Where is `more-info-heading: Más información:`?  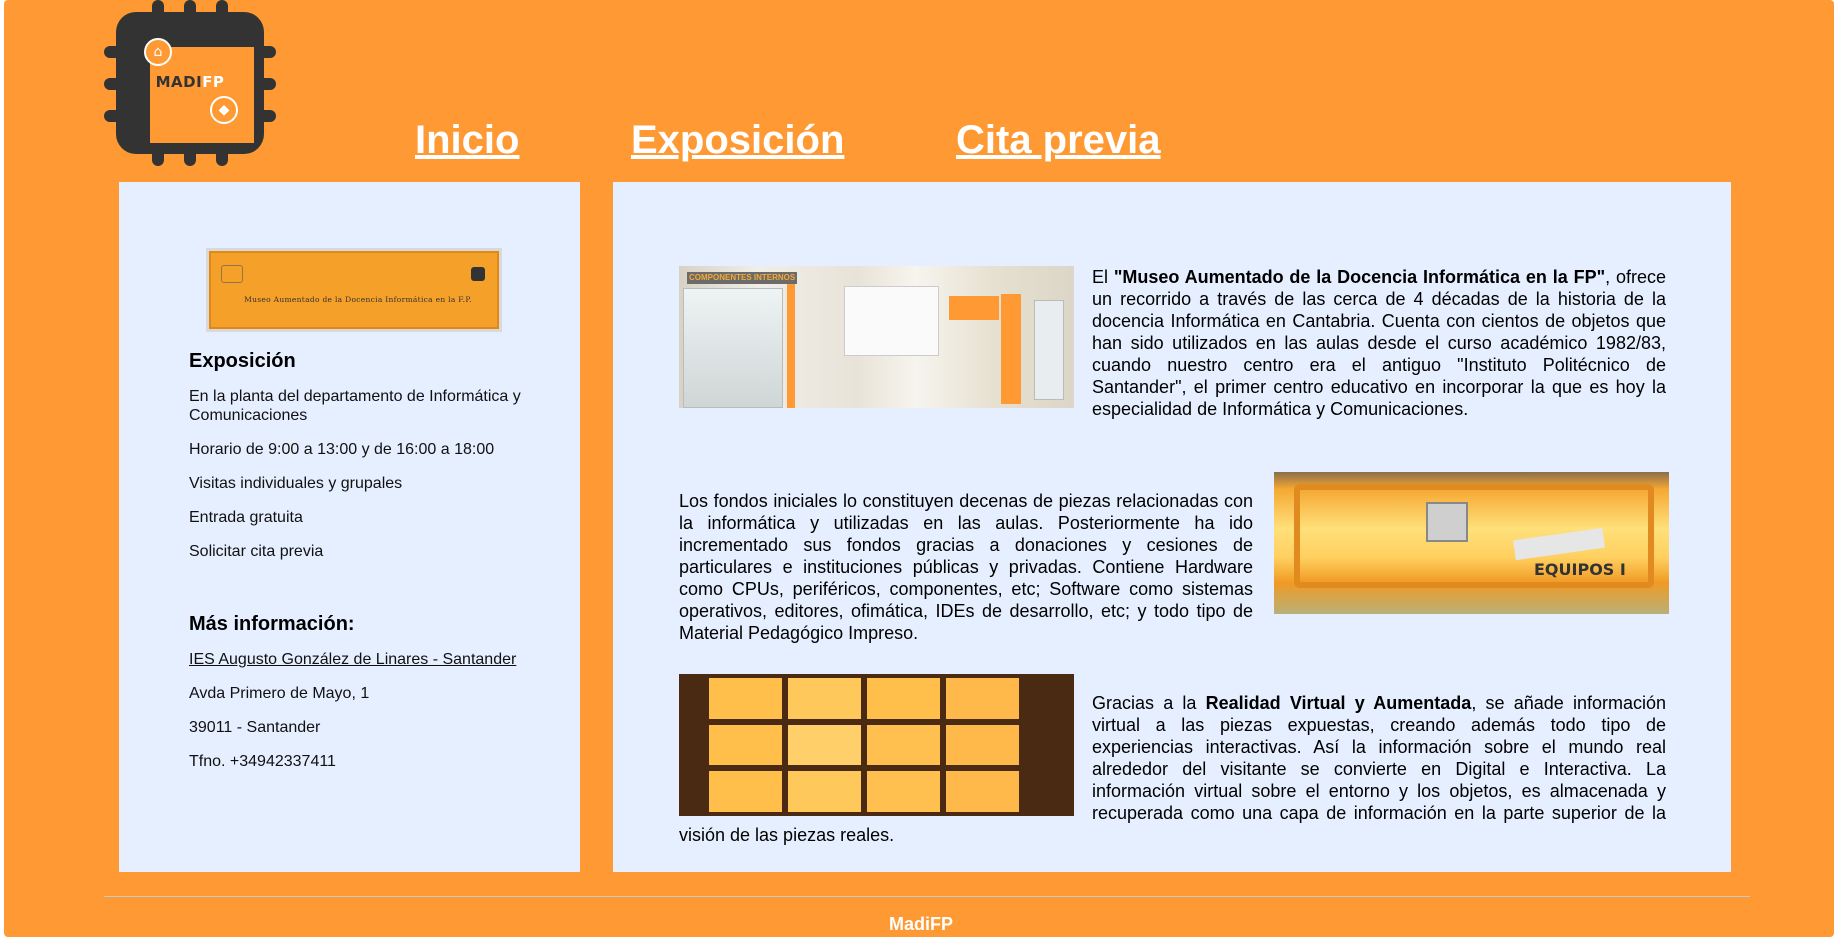 more-info-heading: Más información: is located at coordinates (272, 624).